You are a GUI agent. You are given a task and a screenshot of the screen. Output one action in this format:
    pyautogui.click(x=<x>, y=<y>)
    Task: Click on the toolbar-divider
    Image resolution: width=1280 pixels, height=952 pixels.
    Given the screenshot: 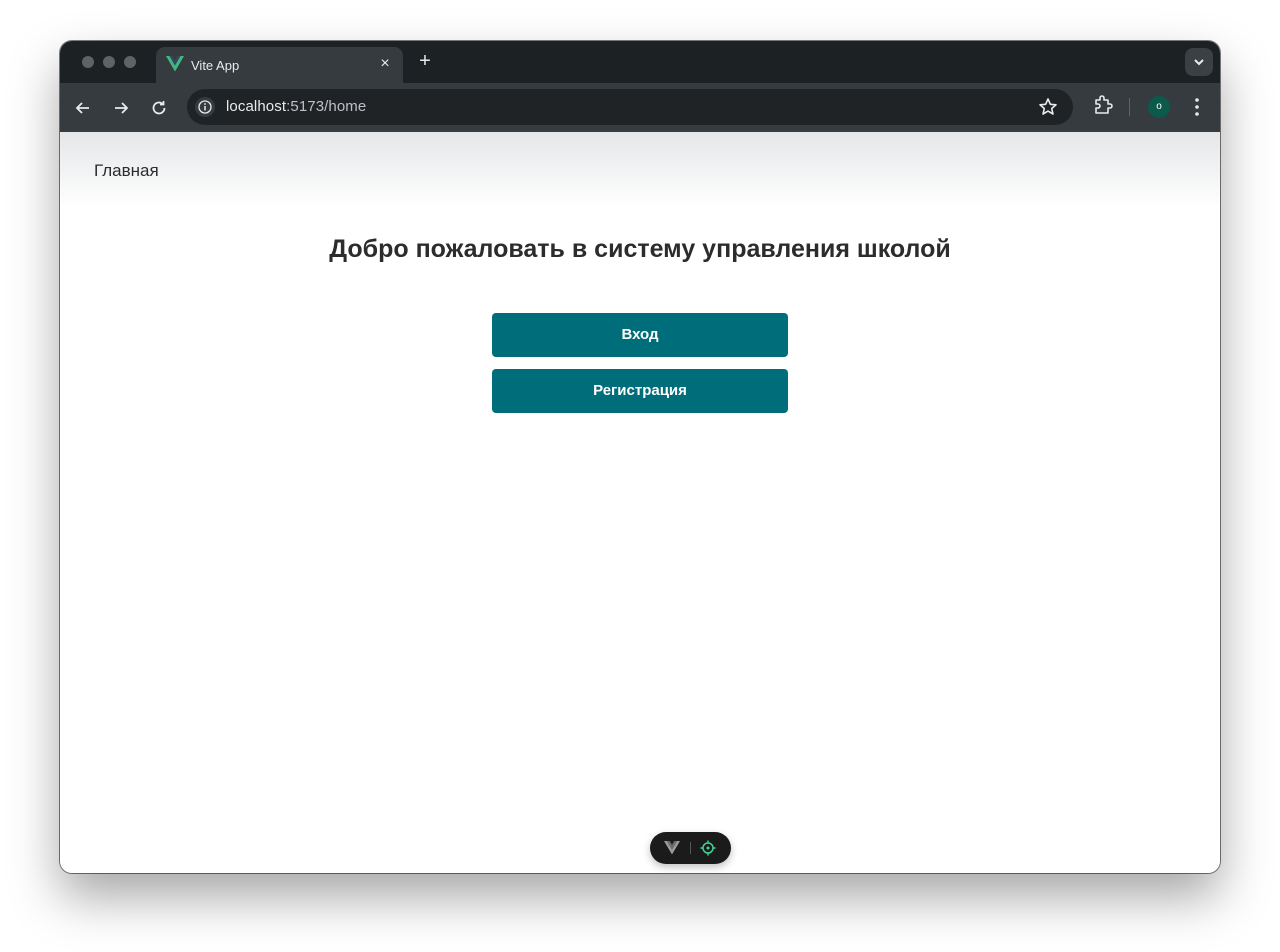 What is the action you would take?
    pyautogui.click(x=1129, y=107)
    